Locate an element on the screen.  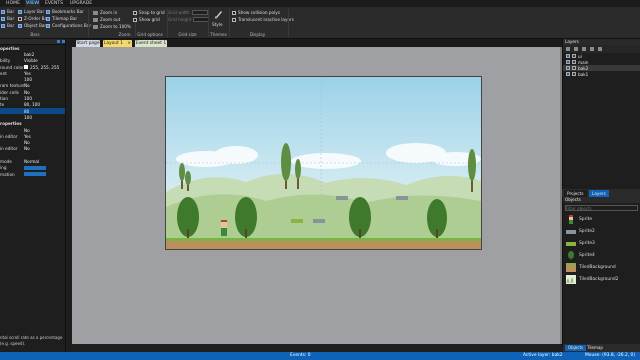
property-key: ing is located at coordinates (3, 168).